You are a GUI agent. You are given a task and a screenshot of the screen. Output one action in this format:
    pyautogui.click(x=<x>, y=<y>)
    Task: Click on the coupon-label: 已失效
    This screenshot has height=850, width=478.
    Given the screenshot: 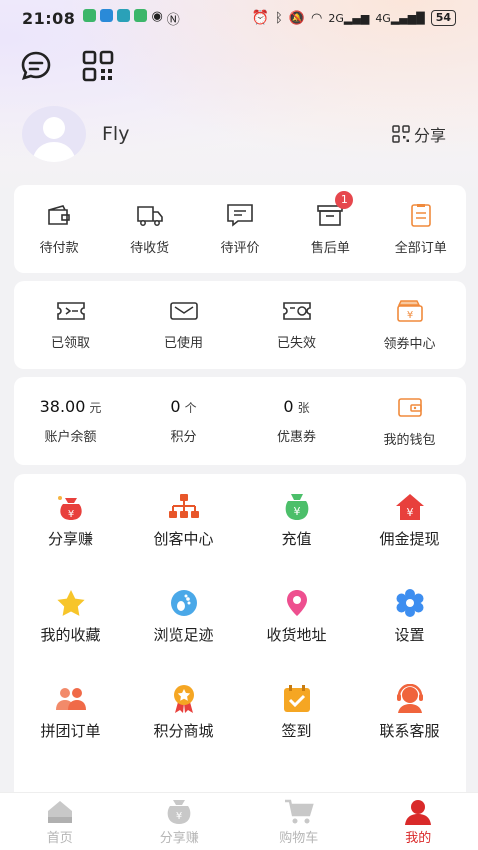 What is the action you would take?
    pyautogui.click(x=296, y=343)
    